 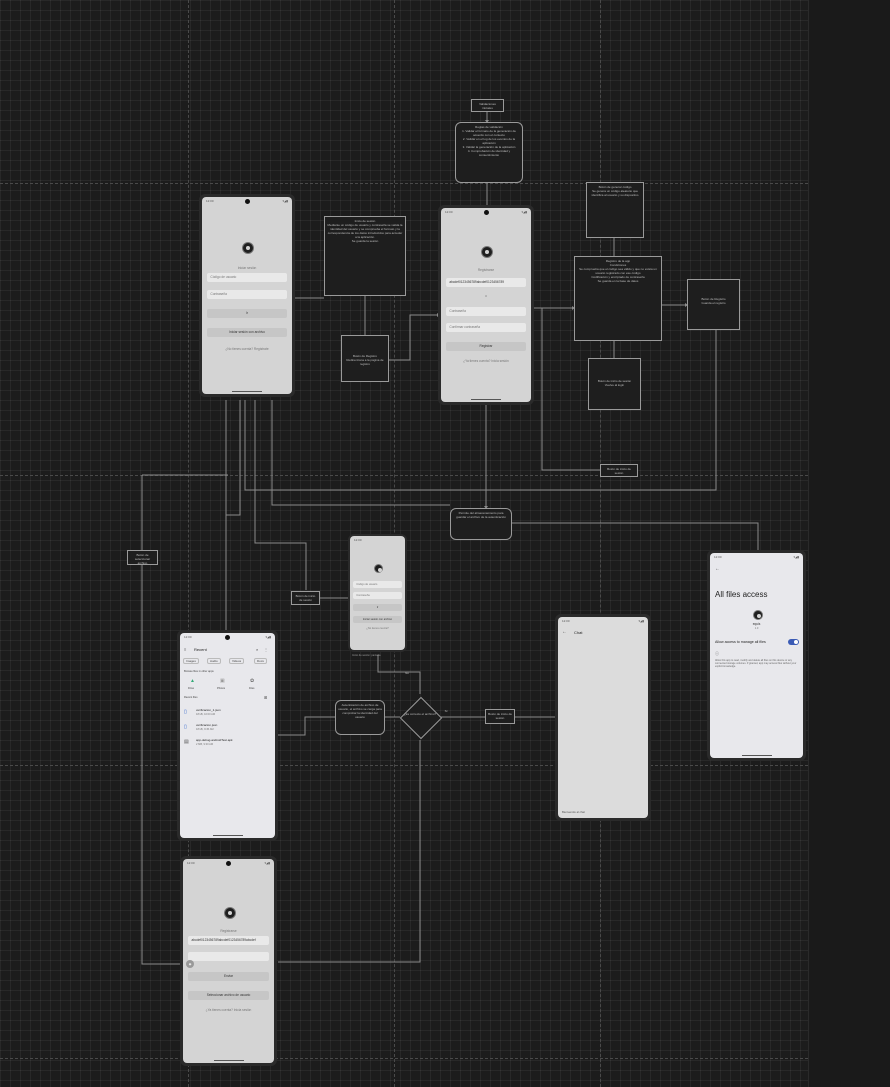 I want to click on photos-icon: ▣, so click(x=222, y=681).